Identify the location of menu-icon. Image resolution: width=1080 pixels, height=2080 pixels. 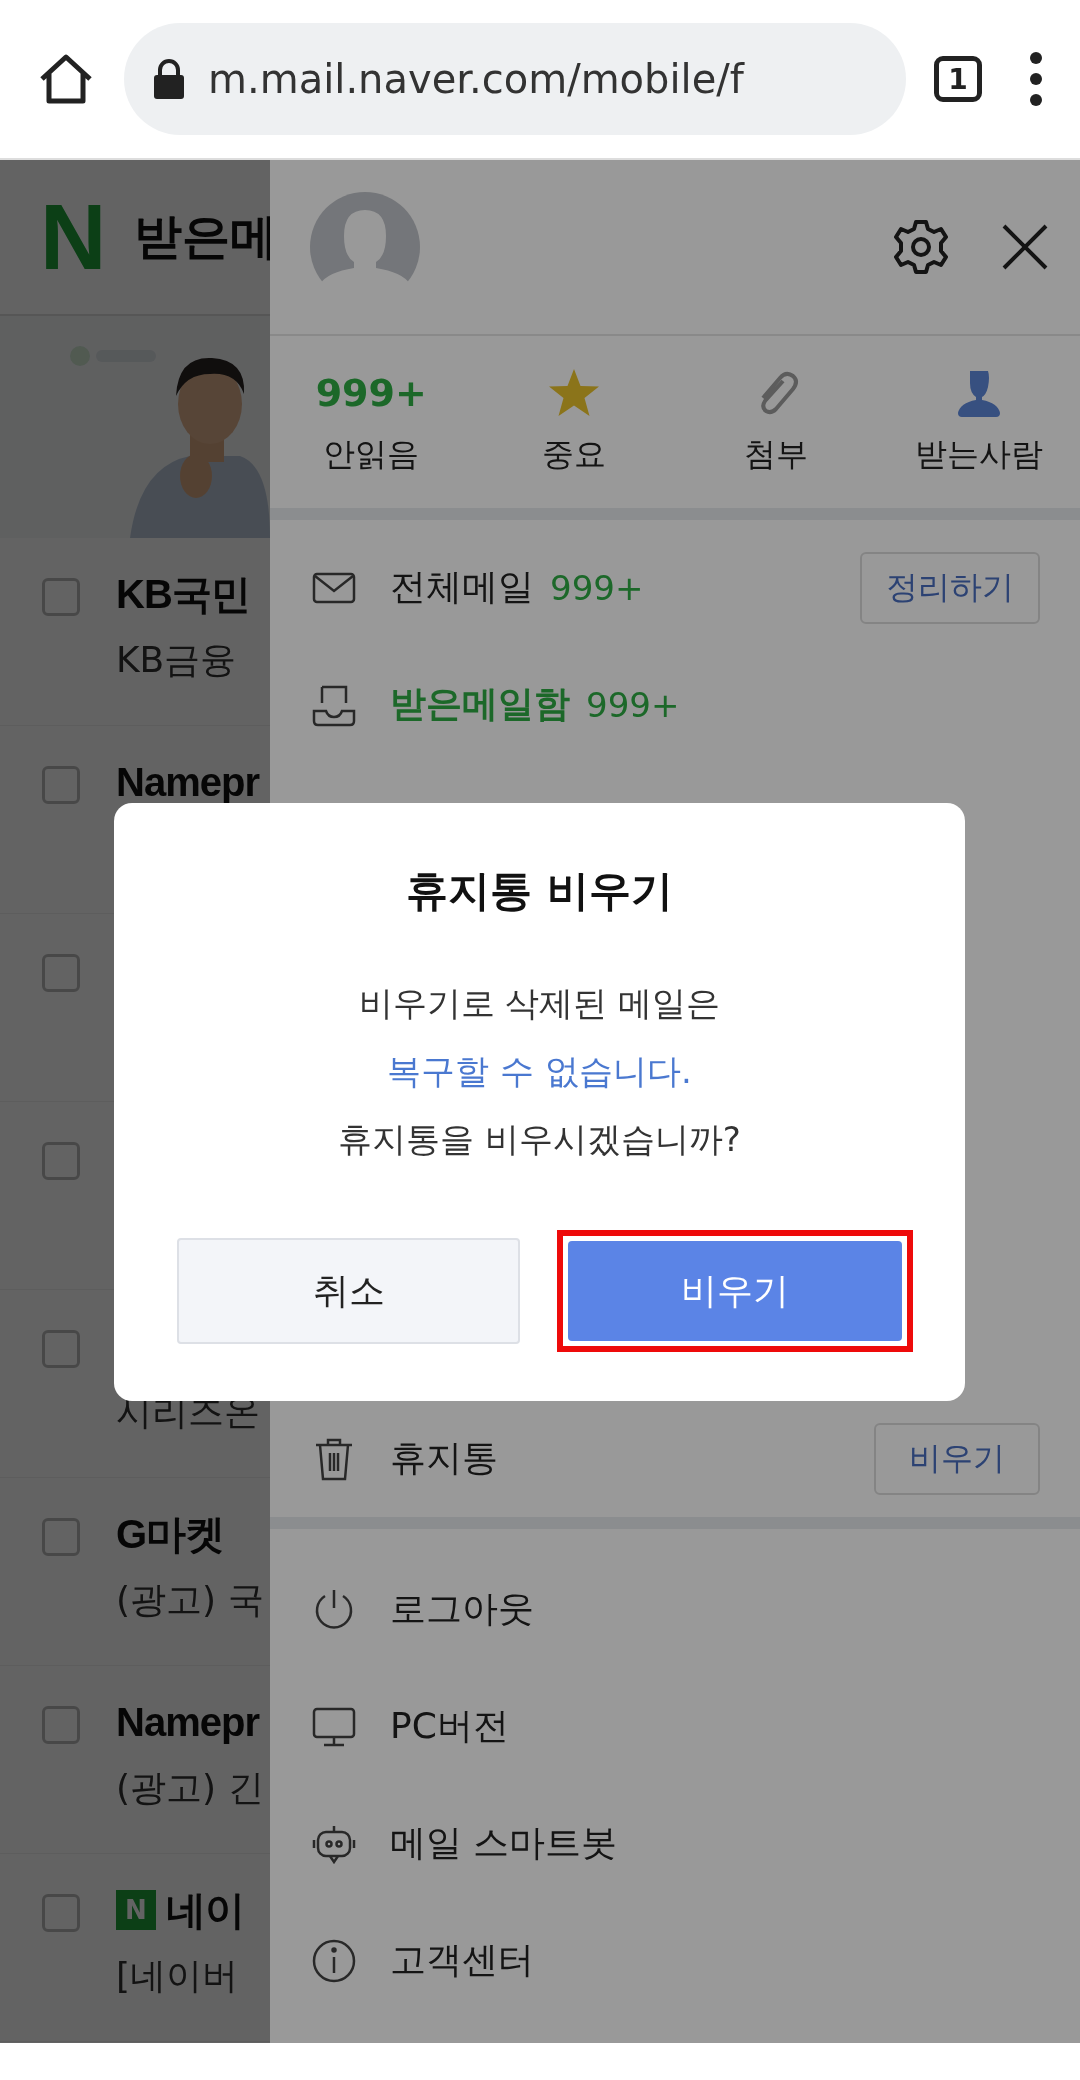
(1036, 79).